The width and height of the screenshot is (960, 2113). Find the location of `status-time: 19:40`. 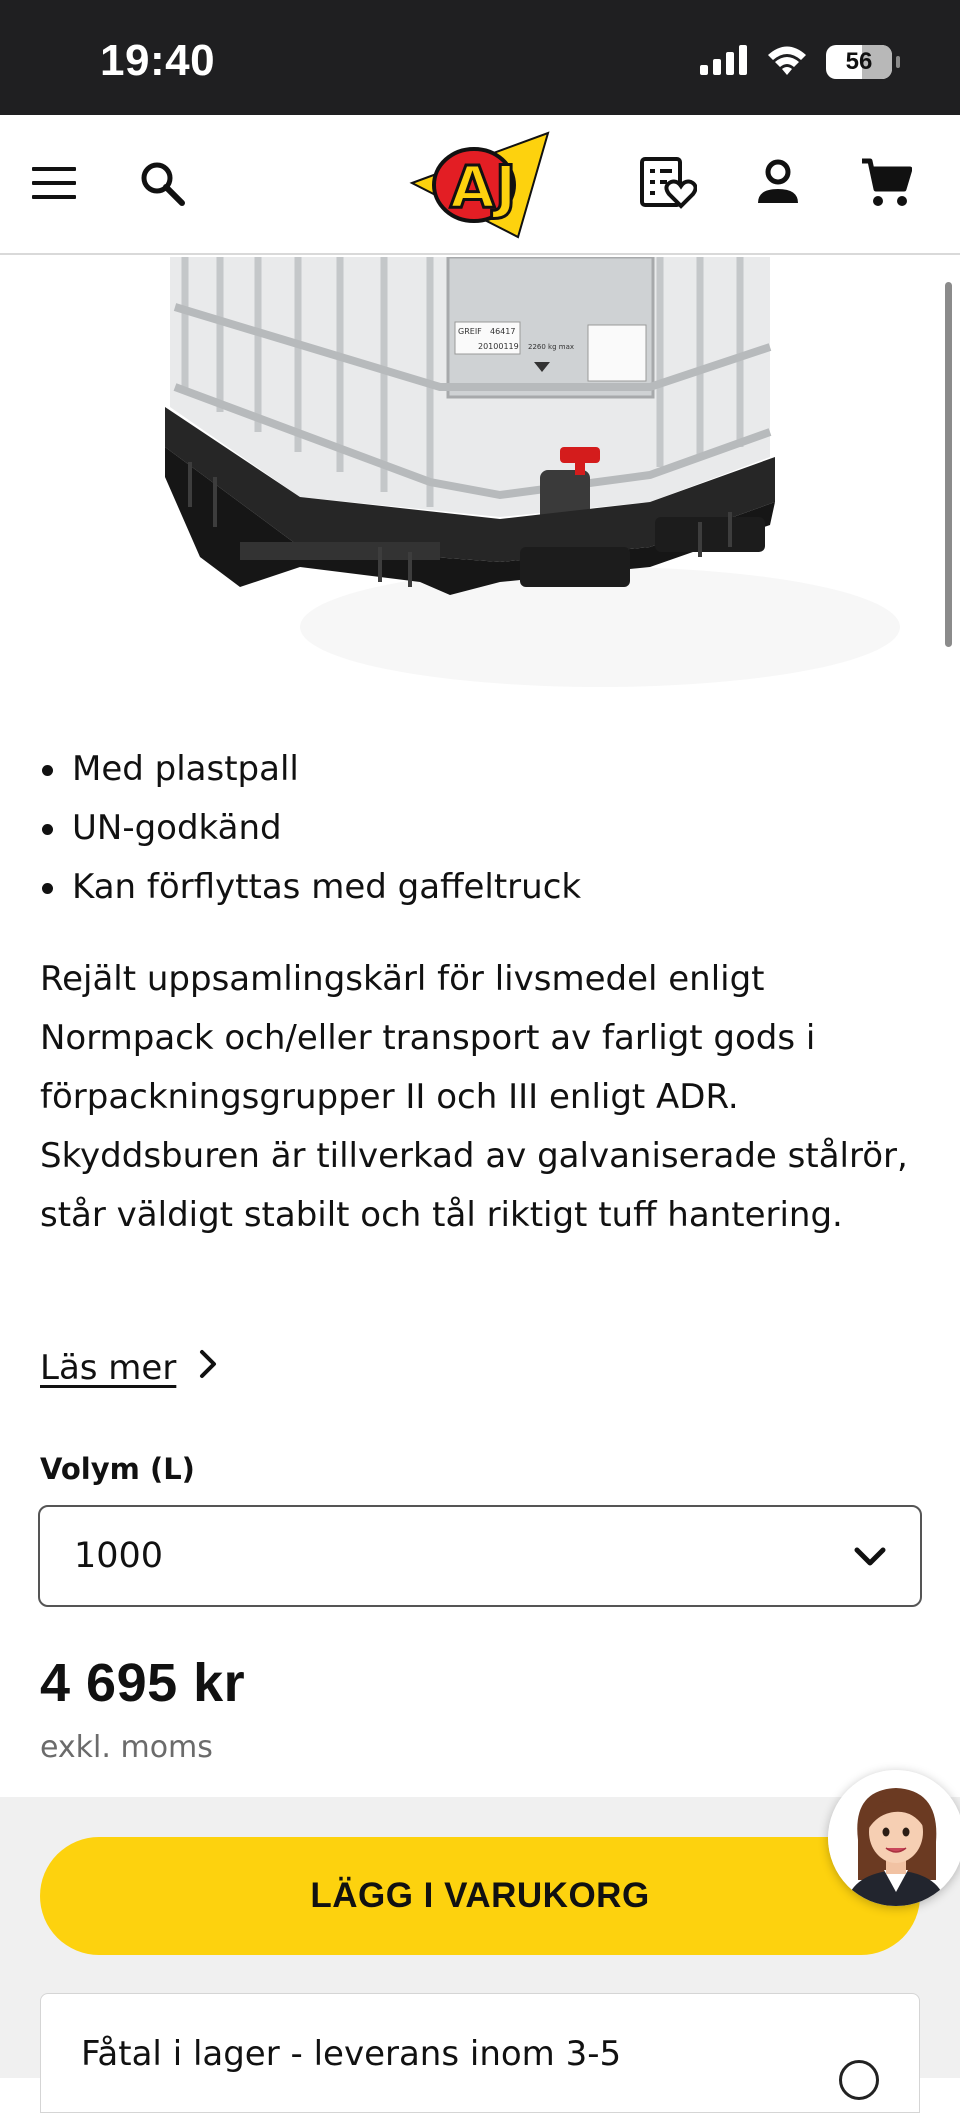

status-time: 19:40 is located at coordinates (158, 60).